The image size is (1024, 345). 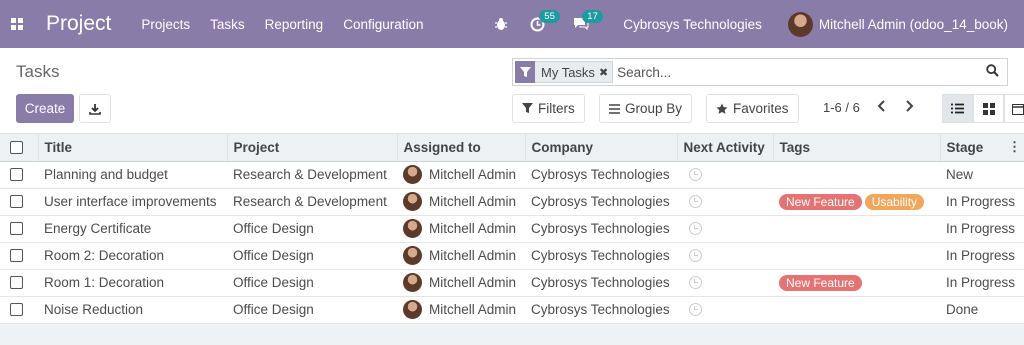 I want to click on cell-title: Planning and budget, so click(x=132, y=174).